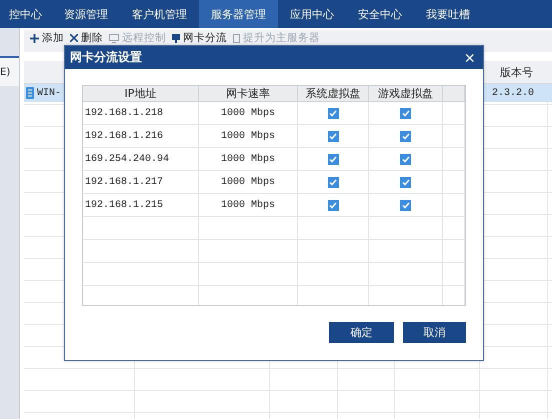 The height and width of the screenshot is (419, 552). What do you see at coordinates (124, 182) in the screenshot?
I see `ip-cell: 192.168.1.217` at bounding box center [124, 182].